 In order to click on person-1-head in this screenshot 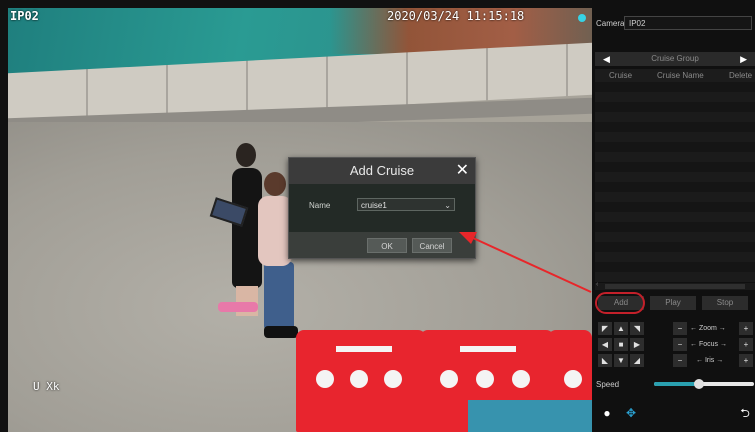, I will do `click(246, 155)`.